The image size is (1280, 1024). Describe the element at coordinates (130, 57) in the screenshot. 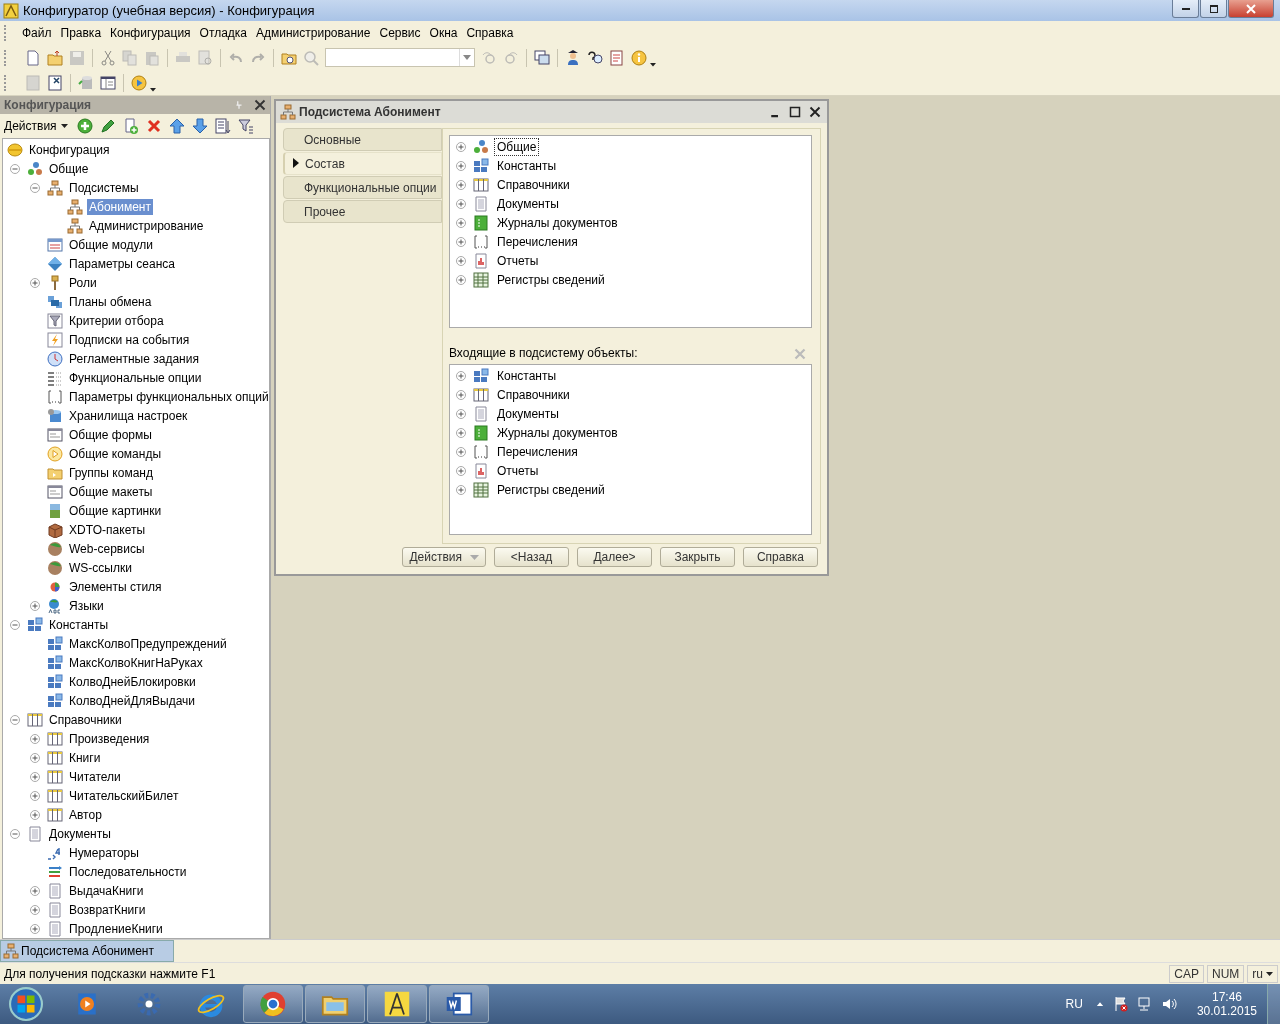

I see `copy-icon` at that location.